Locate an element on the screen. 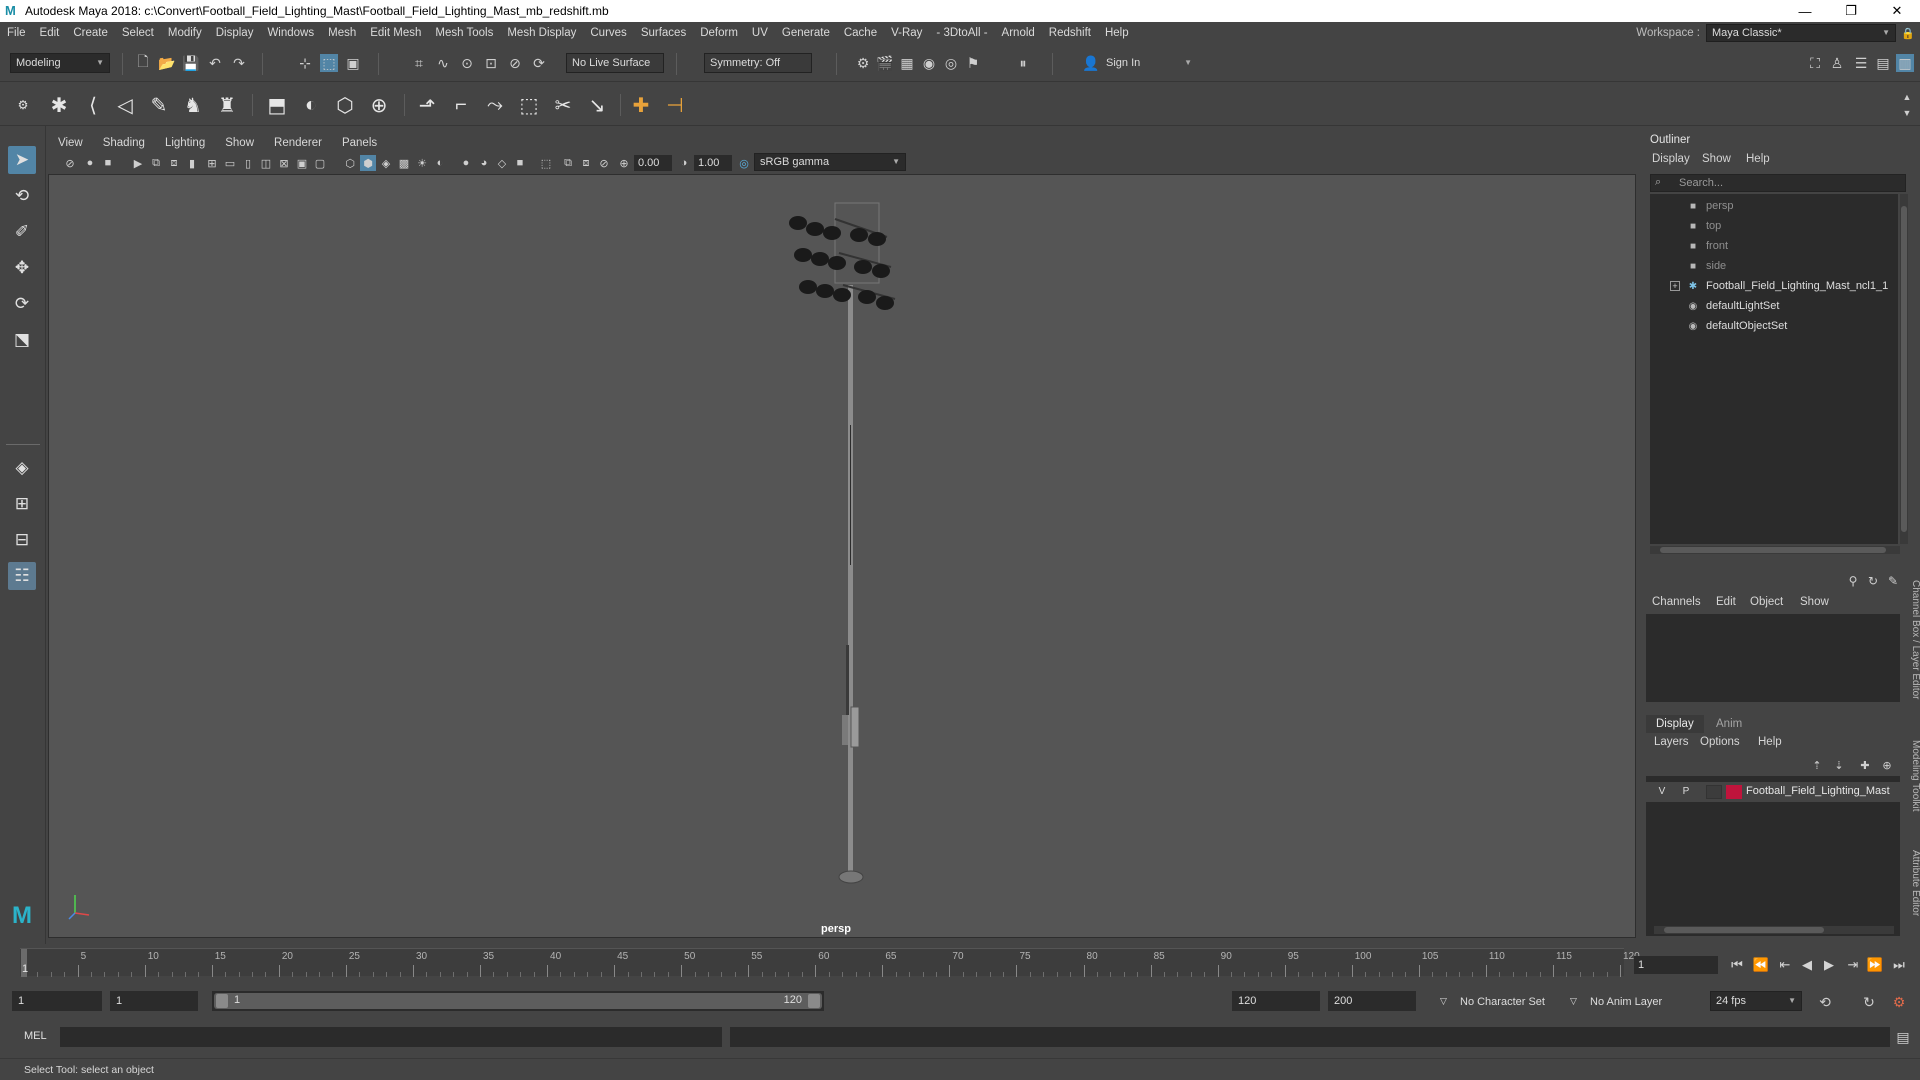 Image resolution: width=1920 pixels, height=1080 pixels. menu-mesh-tools: Mesh Tools is located at coordinates (464, 33).